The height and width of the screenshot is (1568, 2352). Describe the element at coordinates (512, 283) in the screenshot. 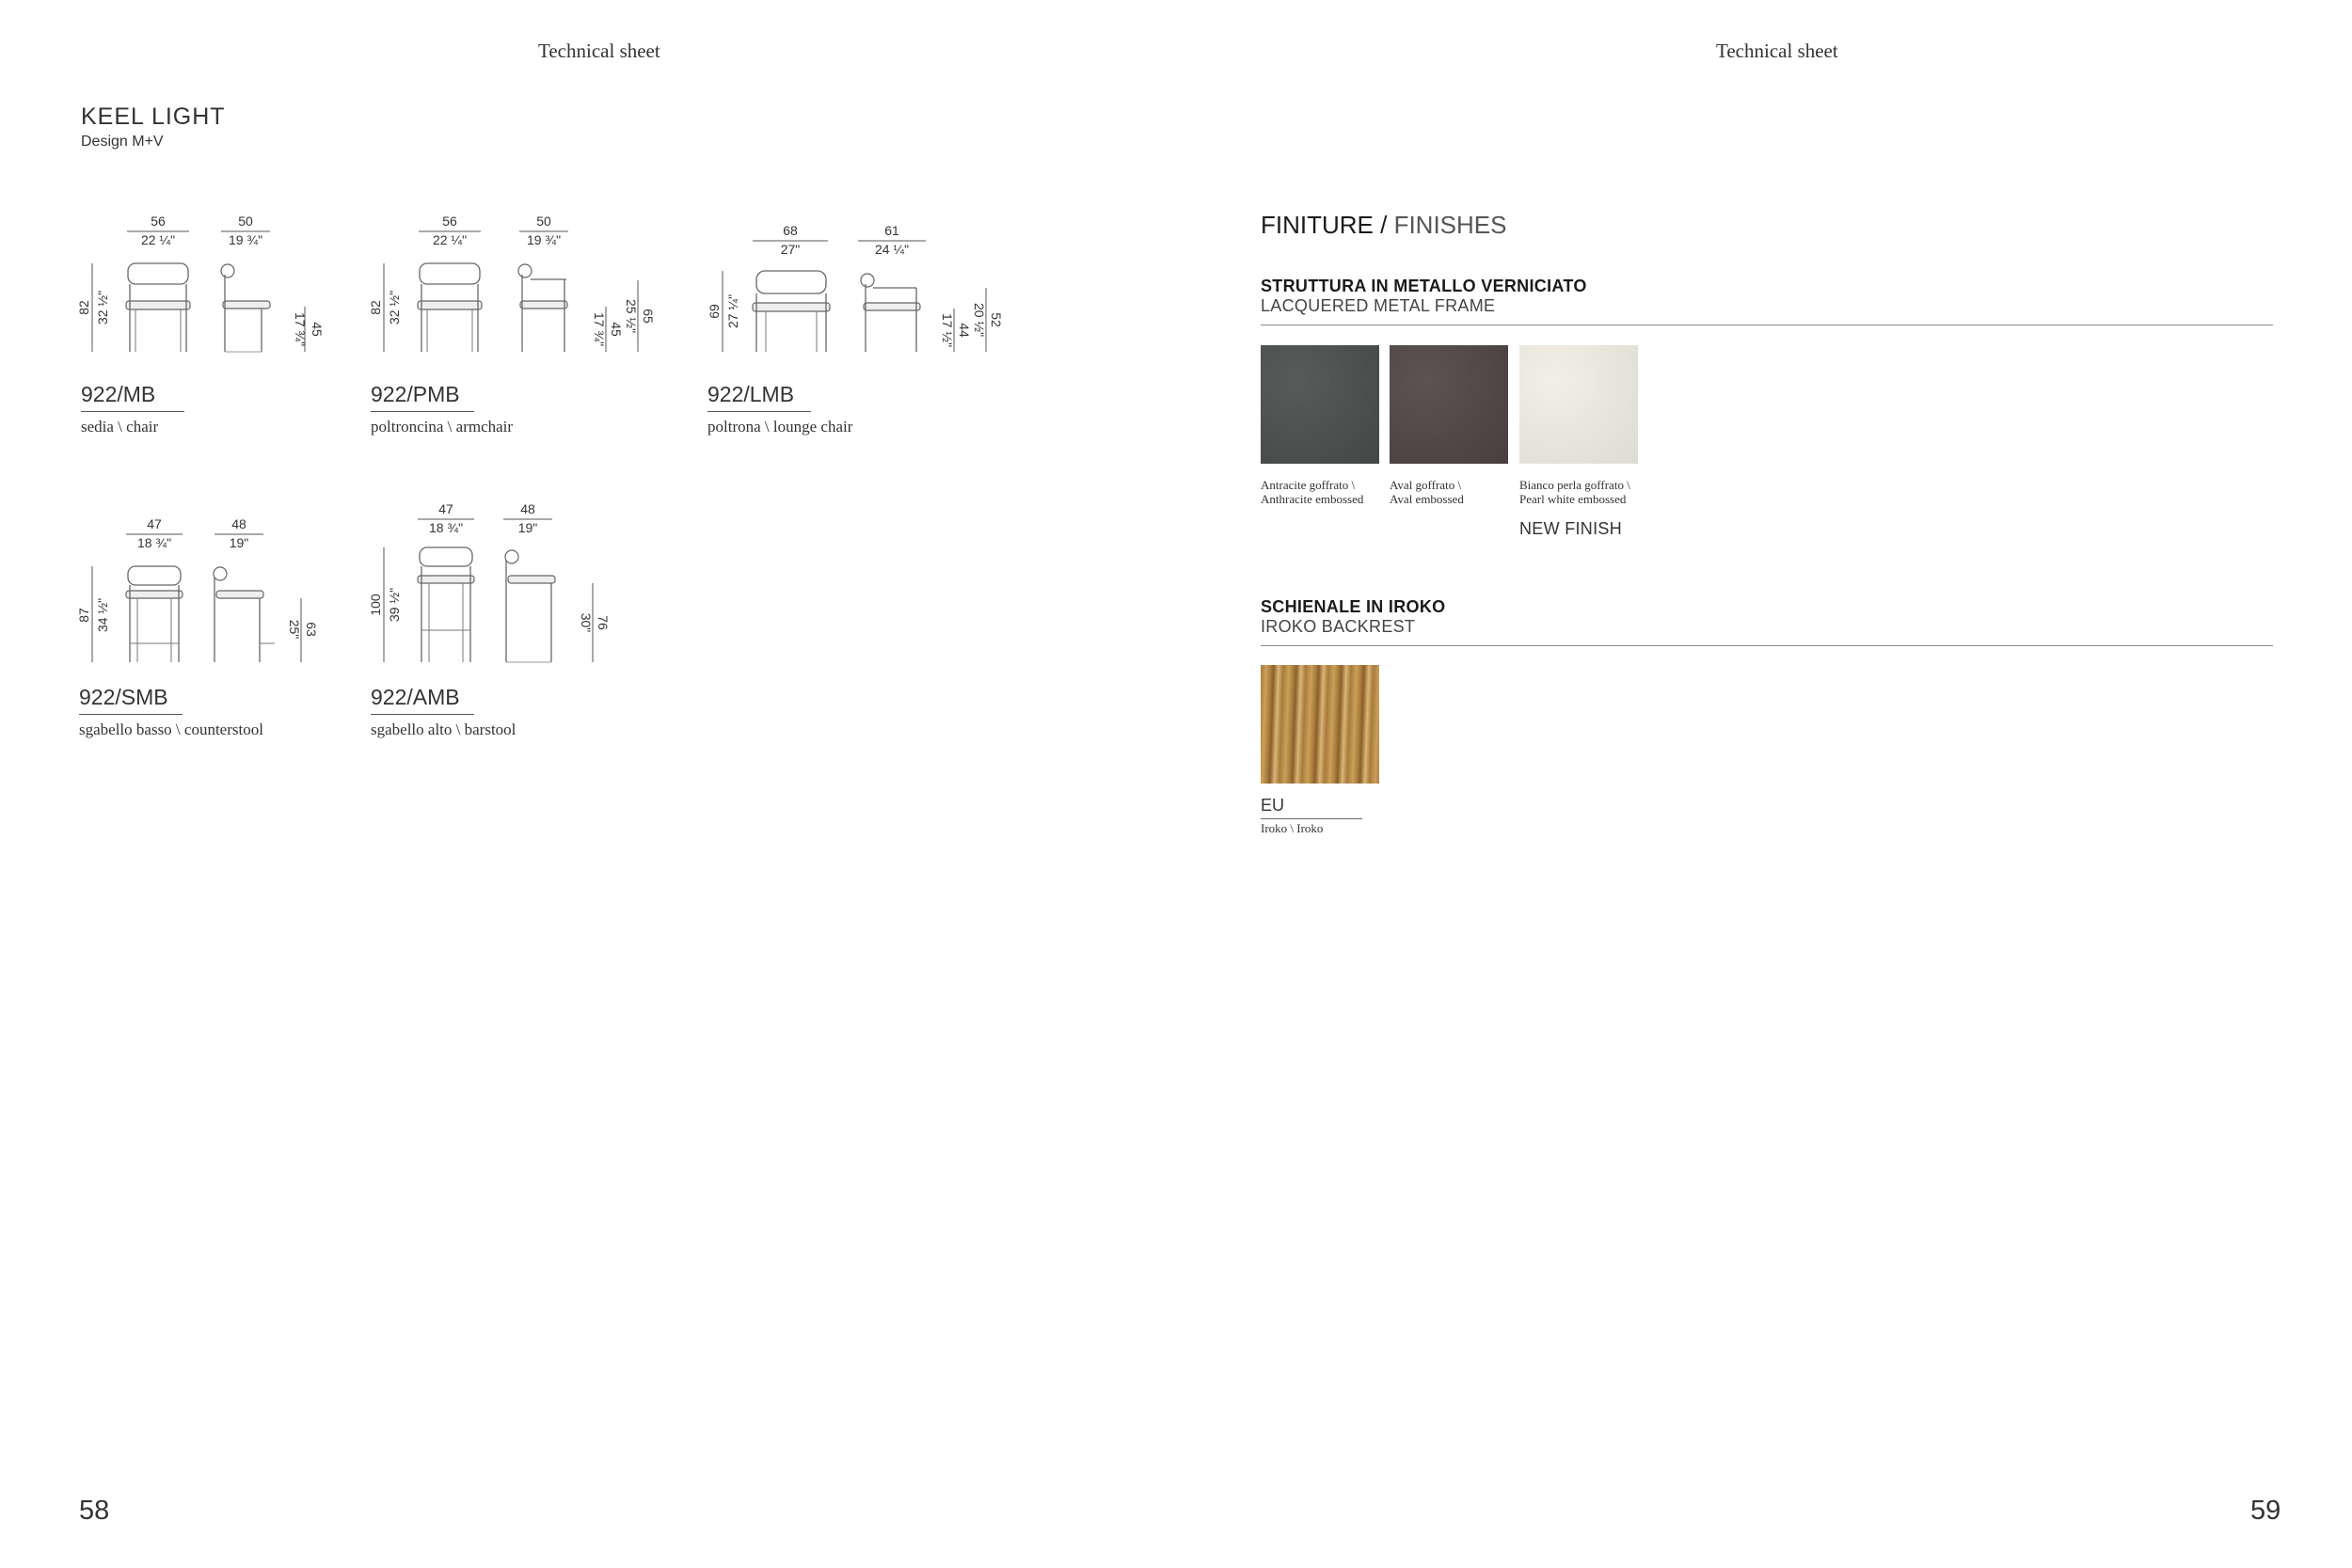

I see `armchair-drawing: 56 22 ¼" 50 19 ¾" 82 32 ½" 17 ¾" 45 25 ½` at that location.